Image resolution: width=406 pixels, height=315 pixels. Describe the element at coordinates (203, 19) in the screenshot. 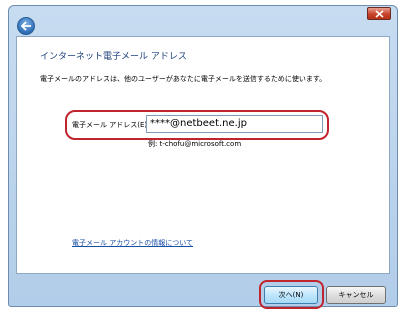

I see `title-bar` at that location.